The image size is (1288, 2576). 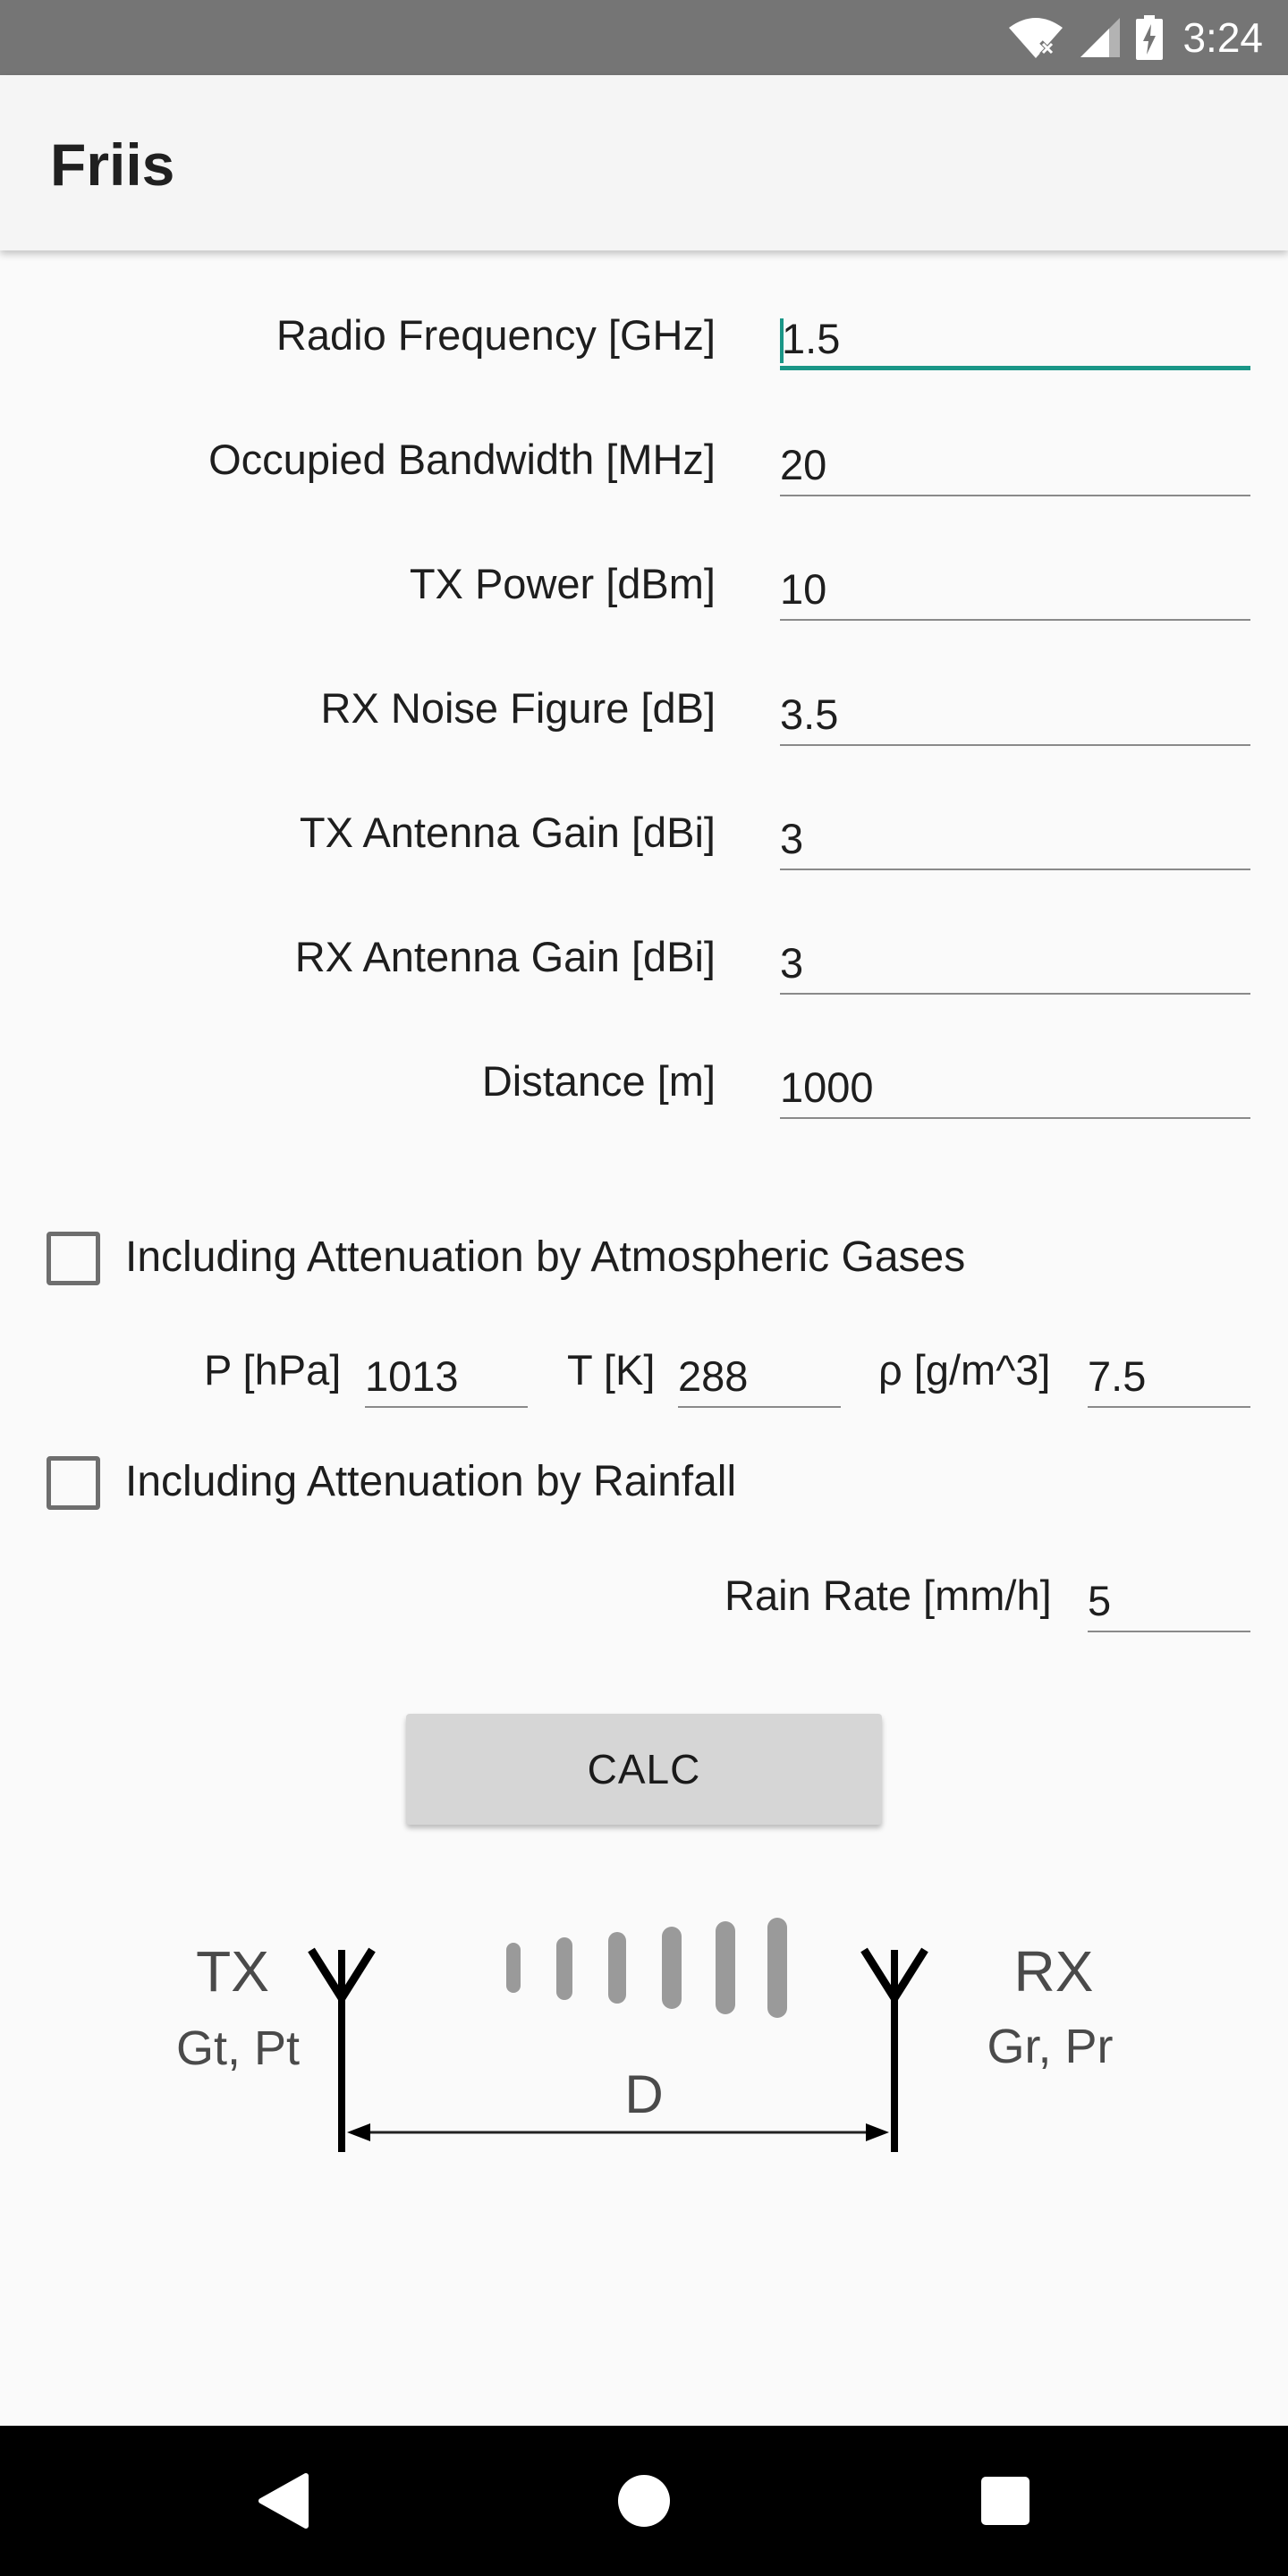 I want to click on app-bar: Friis, so click(x=644, y=162).